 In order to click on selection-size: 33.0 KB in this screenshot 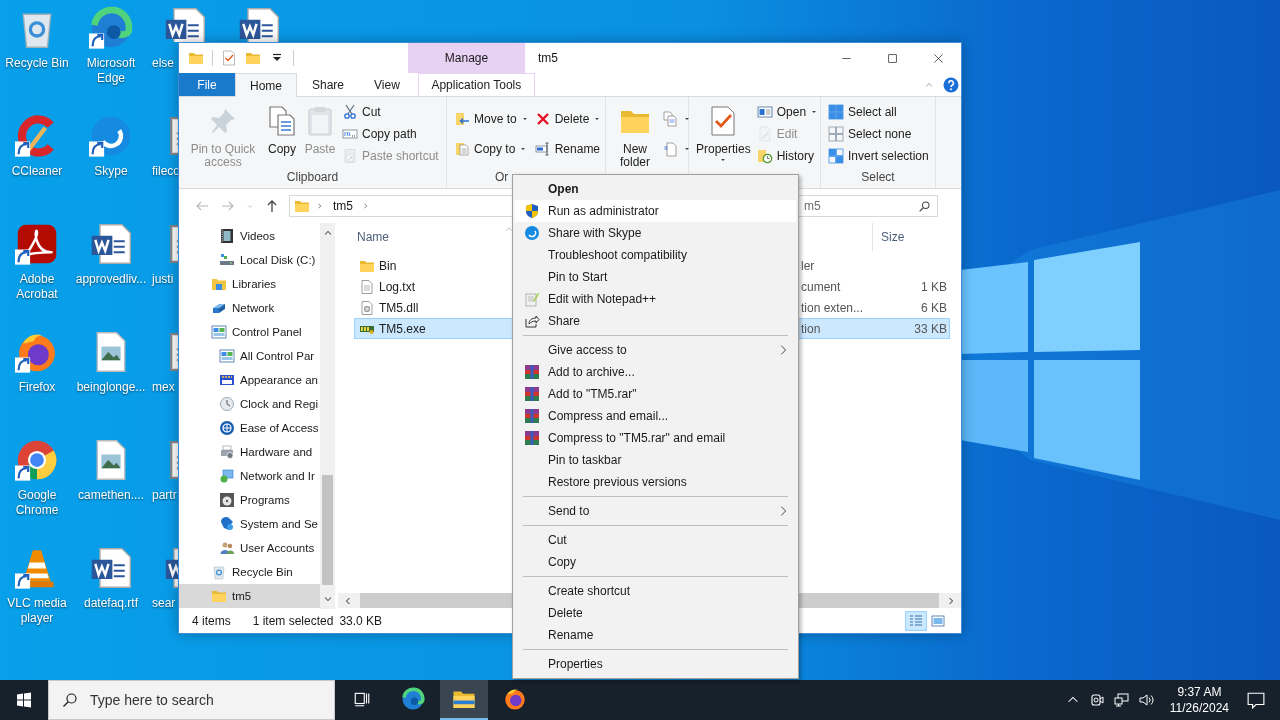, I will do `click(361, 621)`.